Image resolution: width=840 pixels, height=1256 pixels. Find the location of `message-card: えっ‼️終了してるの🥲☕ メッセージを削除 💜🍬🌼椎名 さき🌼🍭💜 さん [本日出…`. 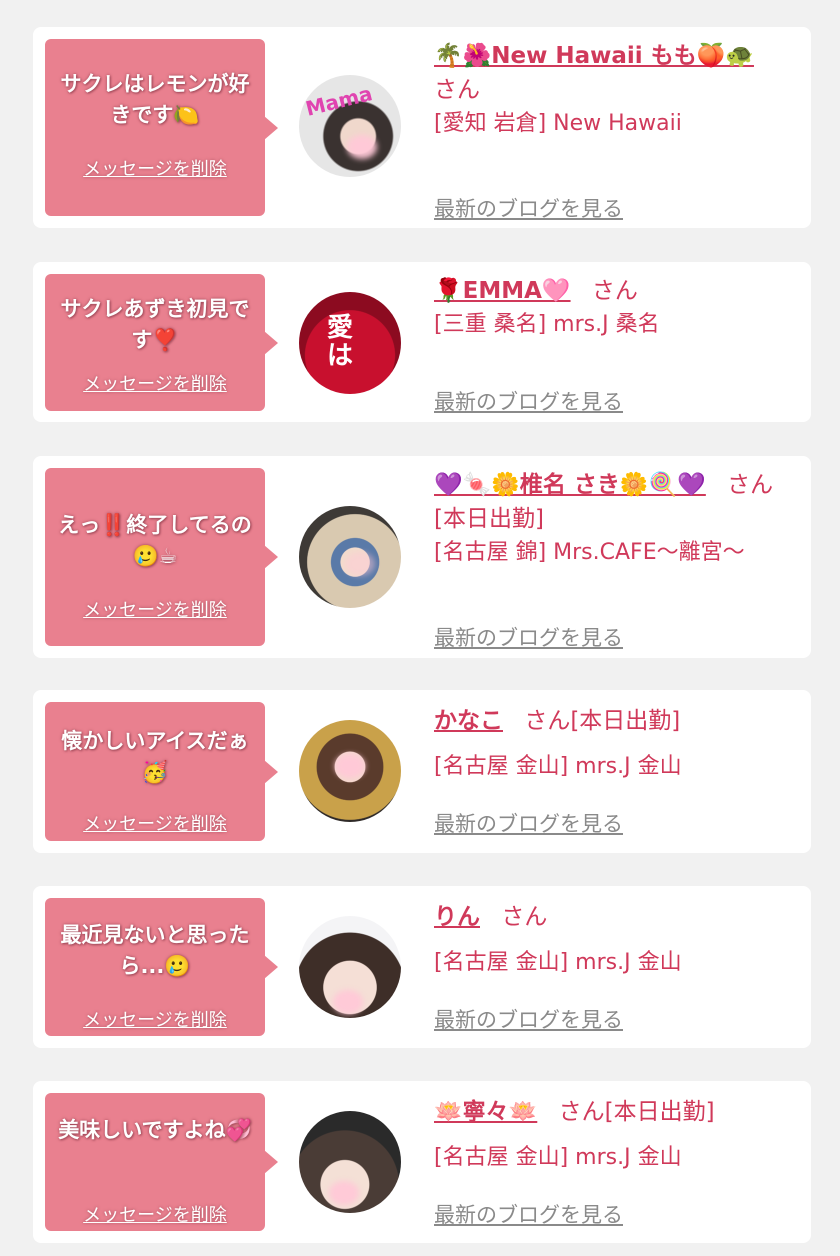

message-card: えっ‼️終了してるの🥲☕ メッセージを削除 💜🍬🌼椎名 さき🌼🍭💜 さん [本日出… is located at coordinates (422, 557).